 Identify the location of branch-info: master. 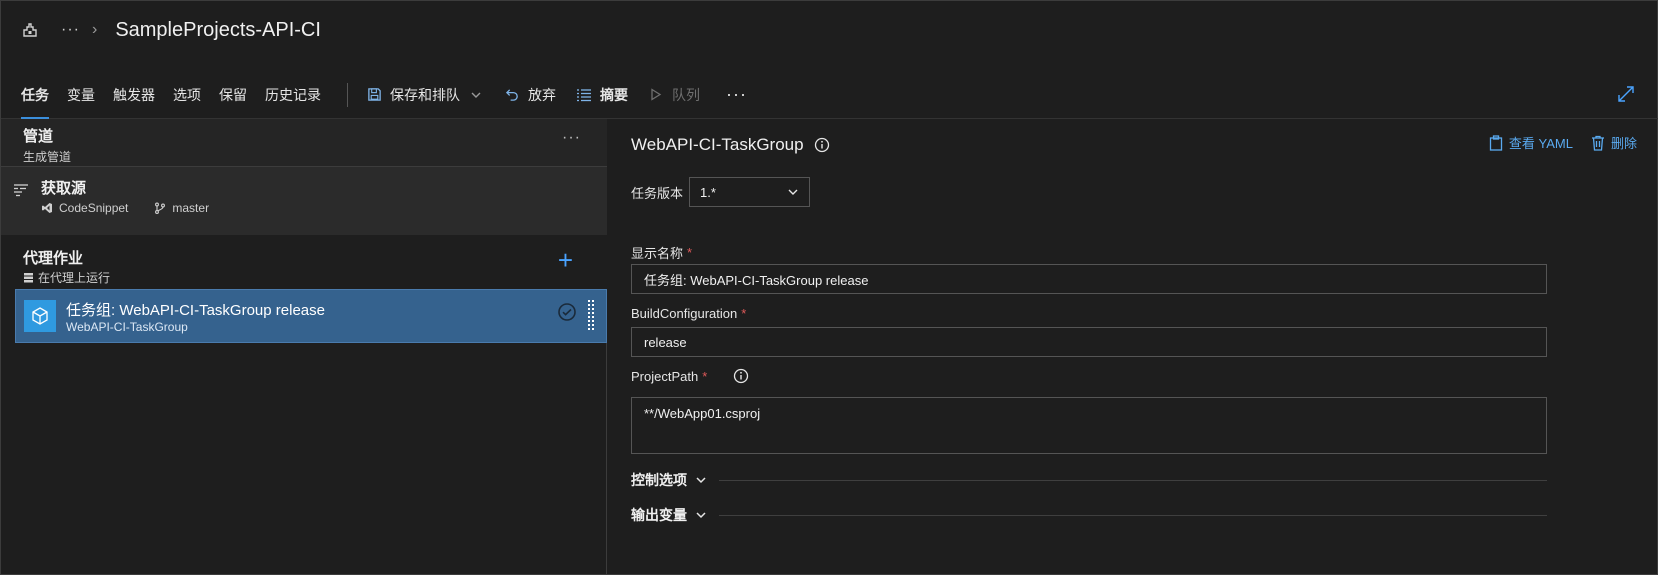
(181, 208).